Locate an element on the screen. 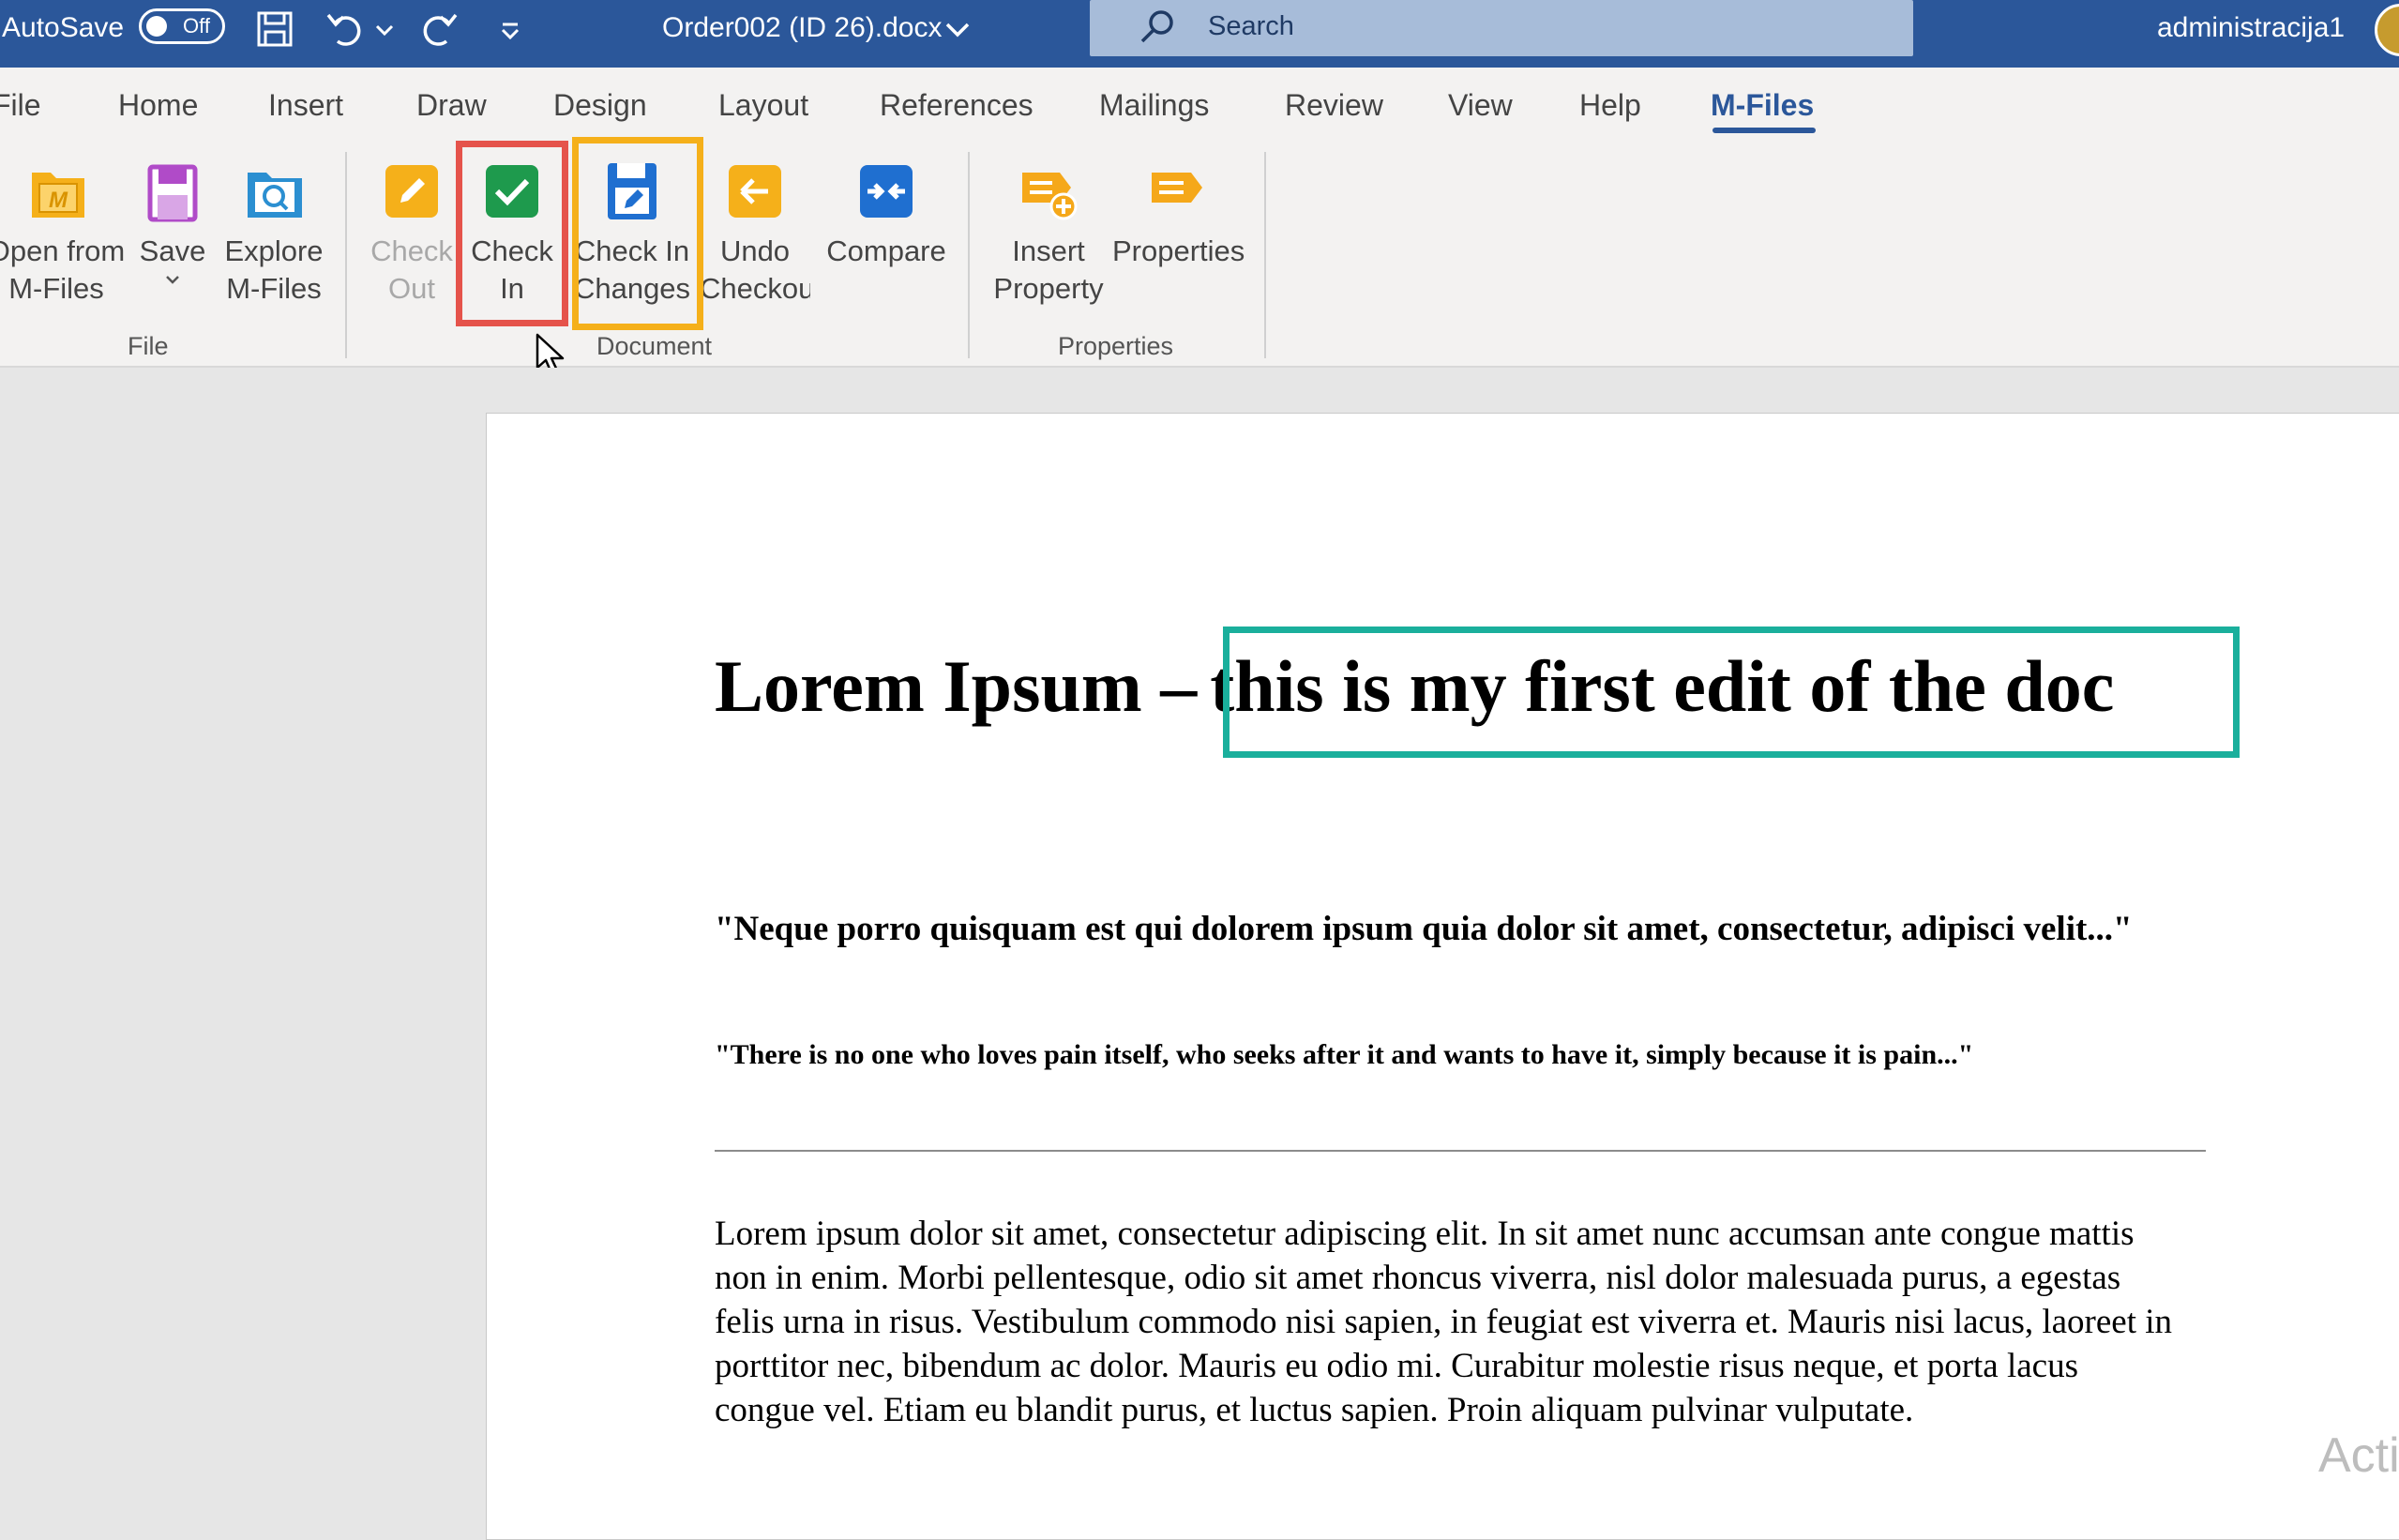 This screenshot has height=1540, width=2399. tab-references: References is located at coordinates (957, 105).